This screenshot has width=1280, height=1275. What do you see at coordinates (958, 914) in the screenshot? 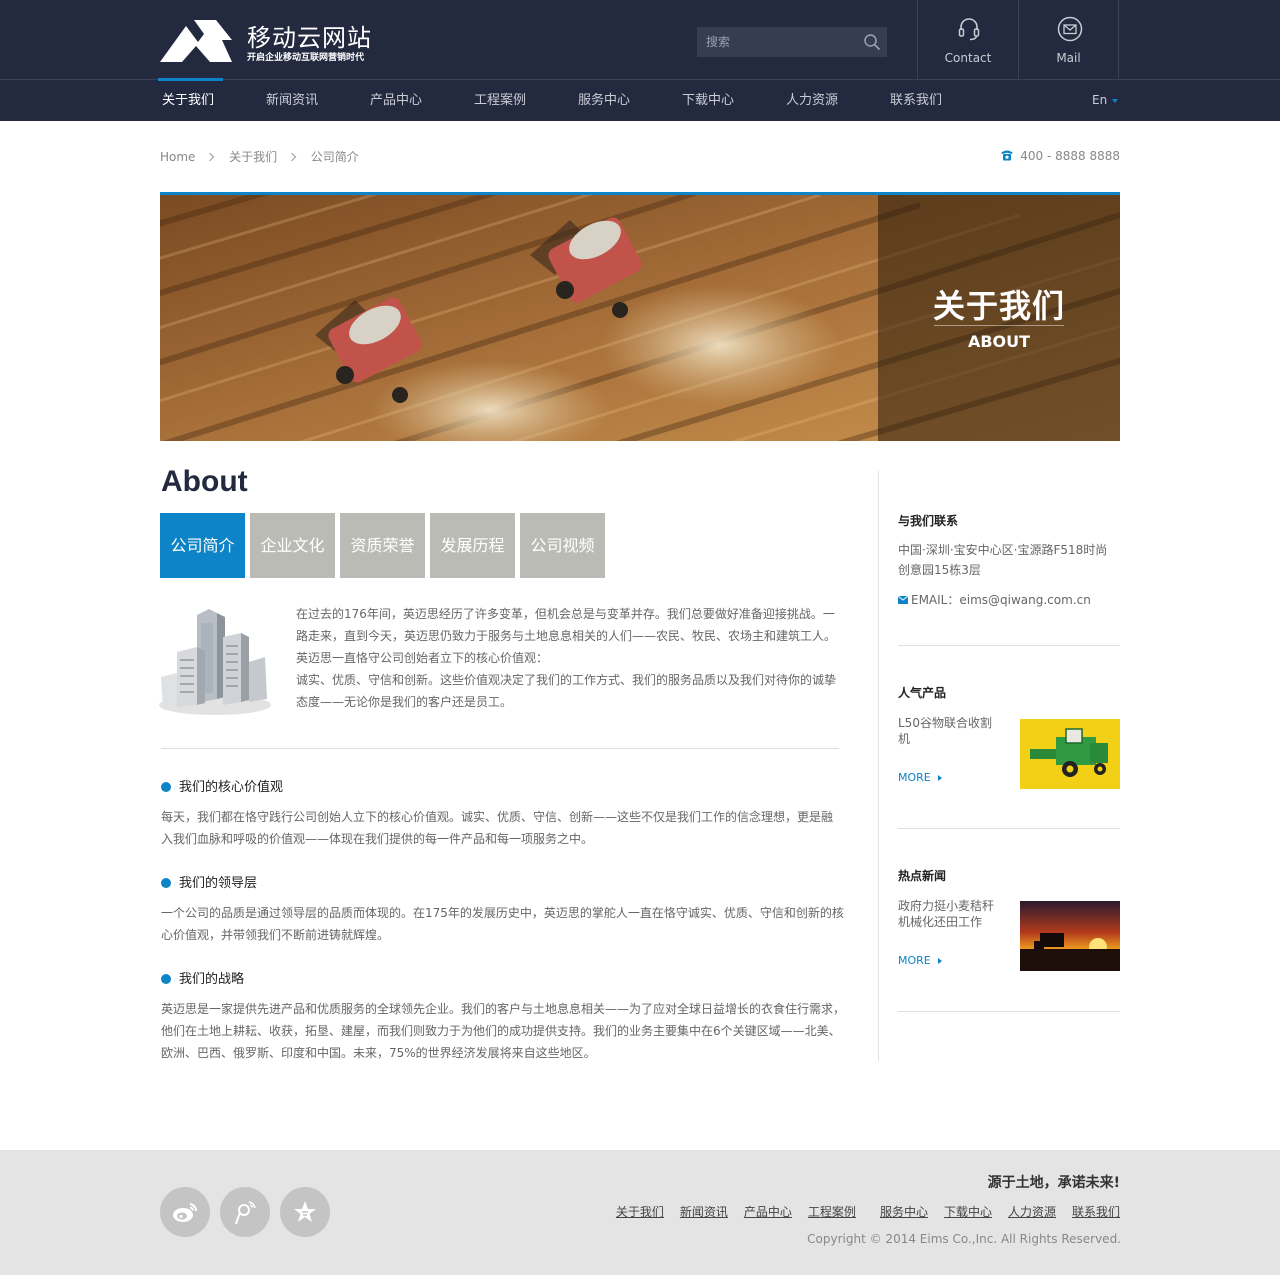
I see `news-headline: 政府力挺小麦秸秆 机械化还田工作` at bounding box center [958, 914].